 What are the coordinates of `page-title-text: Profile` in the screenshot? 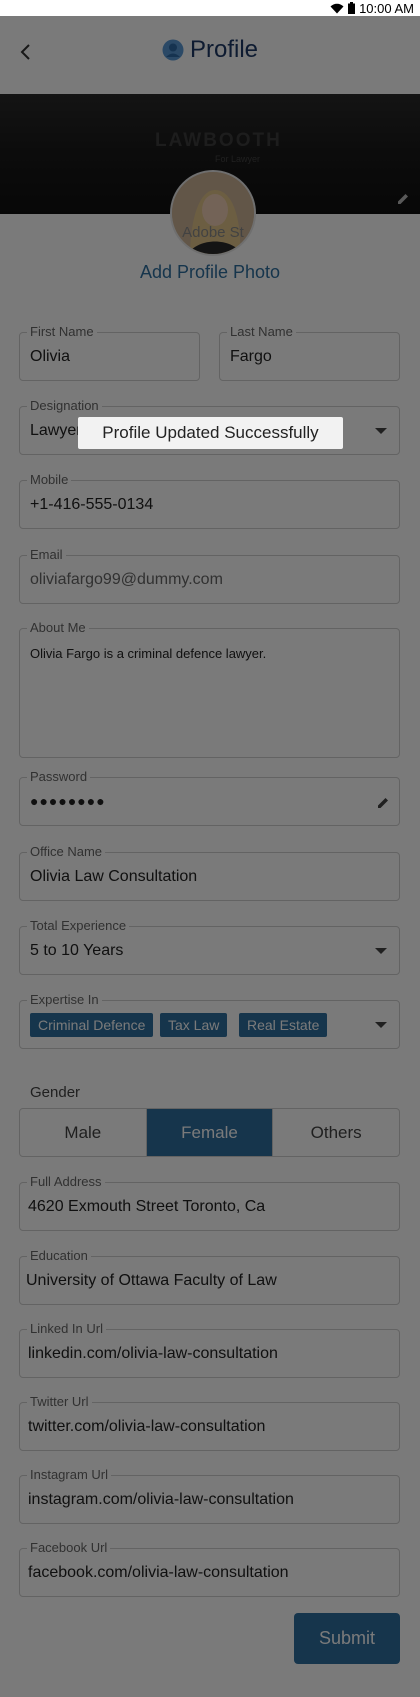 It's located at (224, 49).